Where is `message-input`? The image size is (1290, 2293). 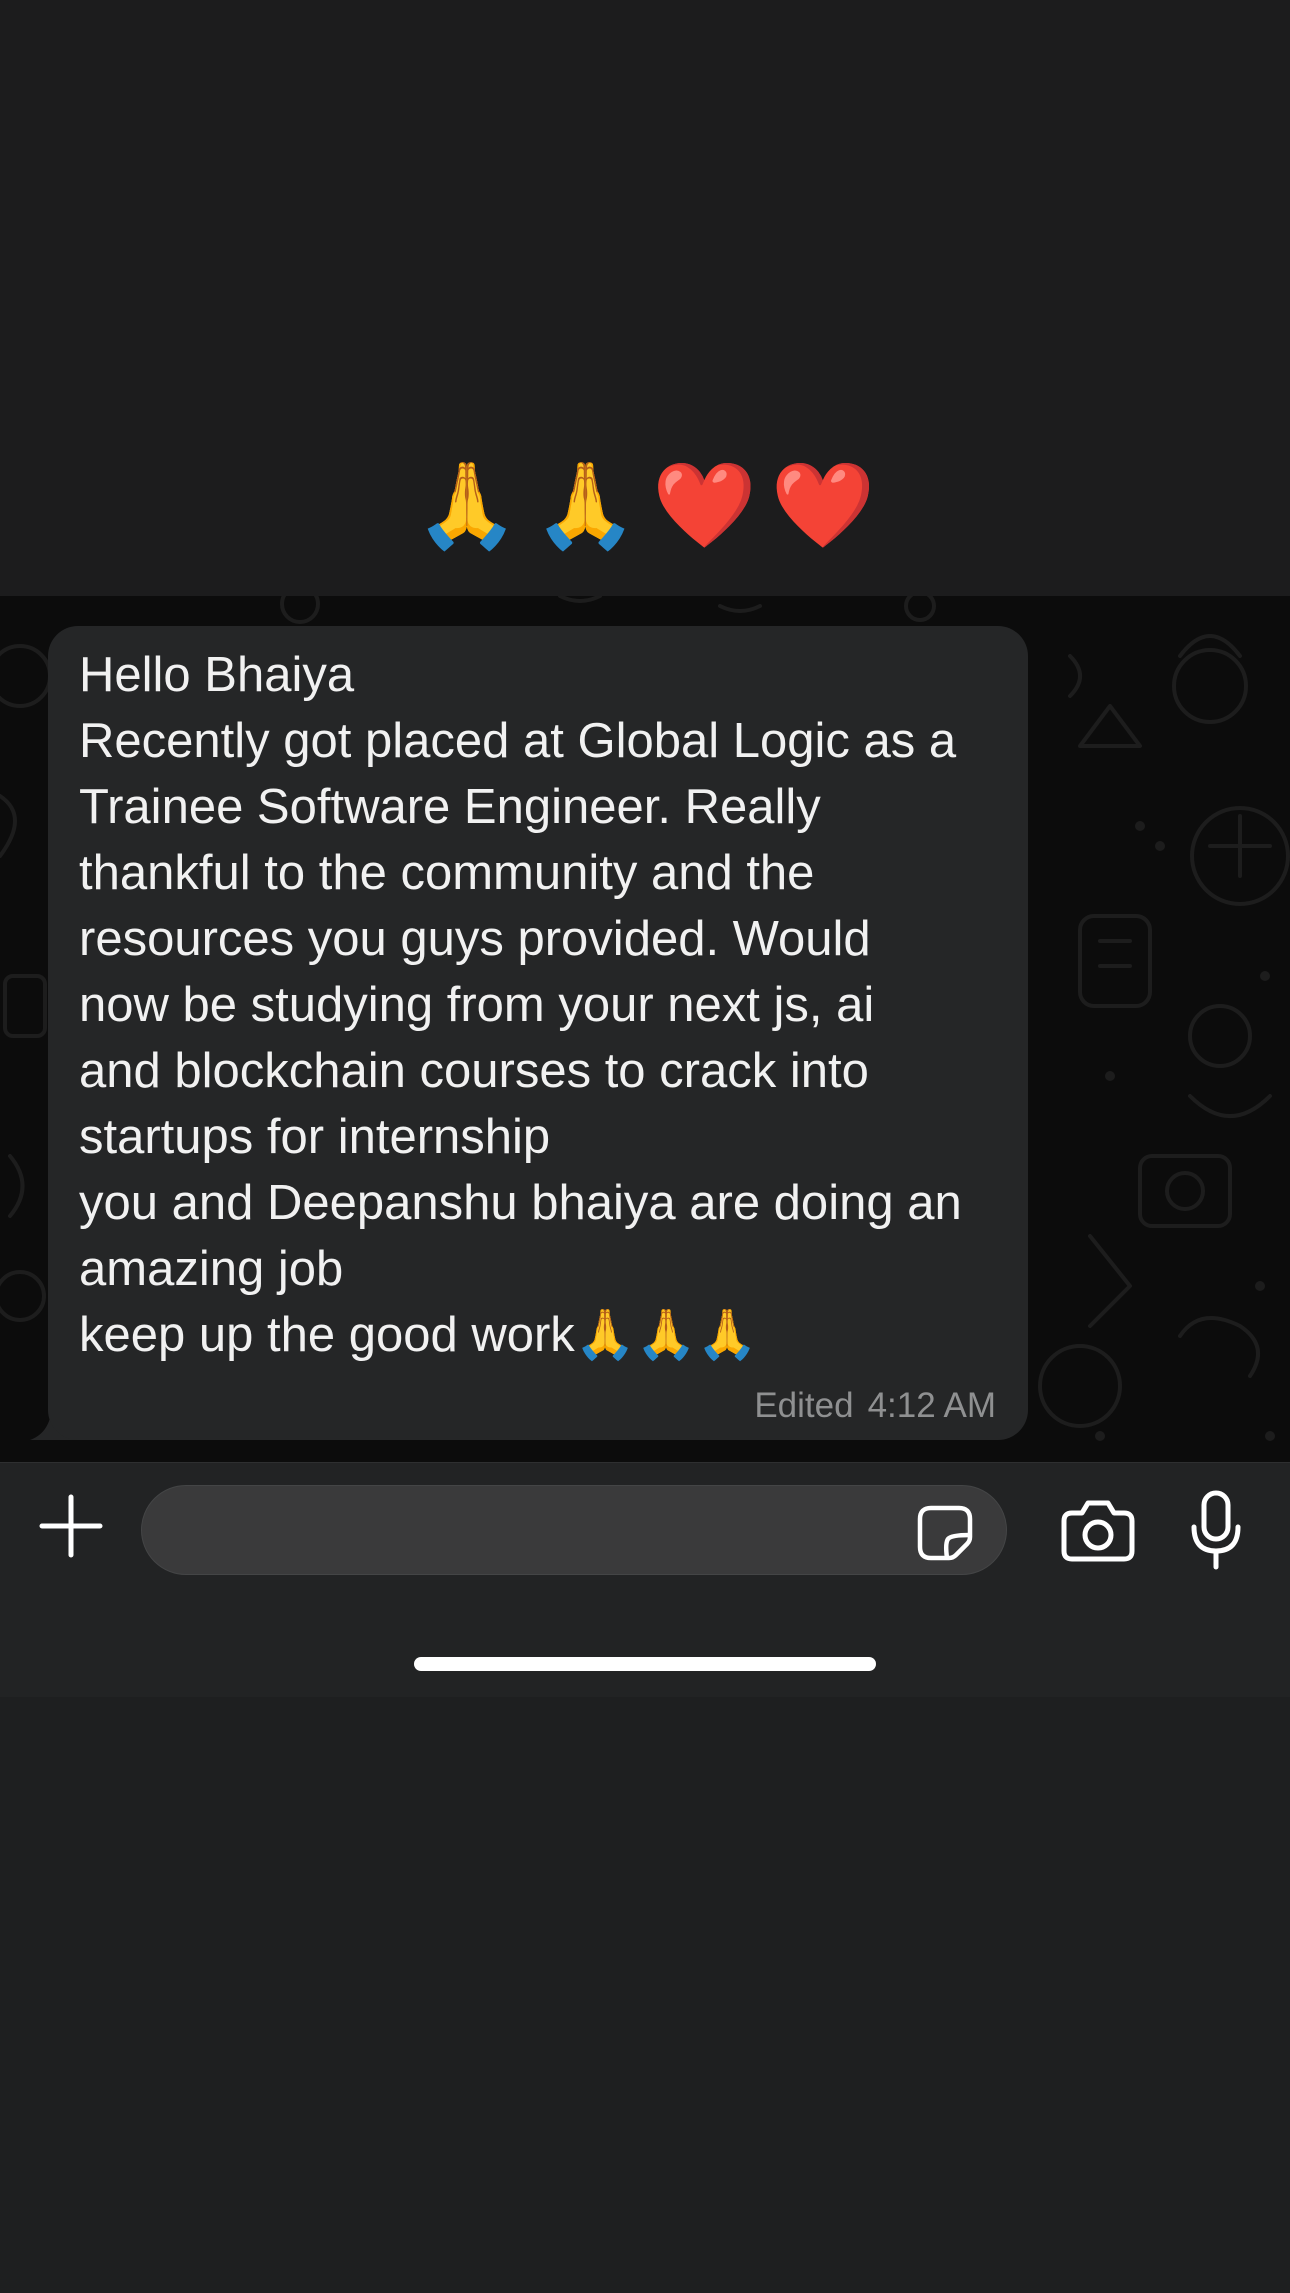
message-input is located at coordinates (574, 1530).